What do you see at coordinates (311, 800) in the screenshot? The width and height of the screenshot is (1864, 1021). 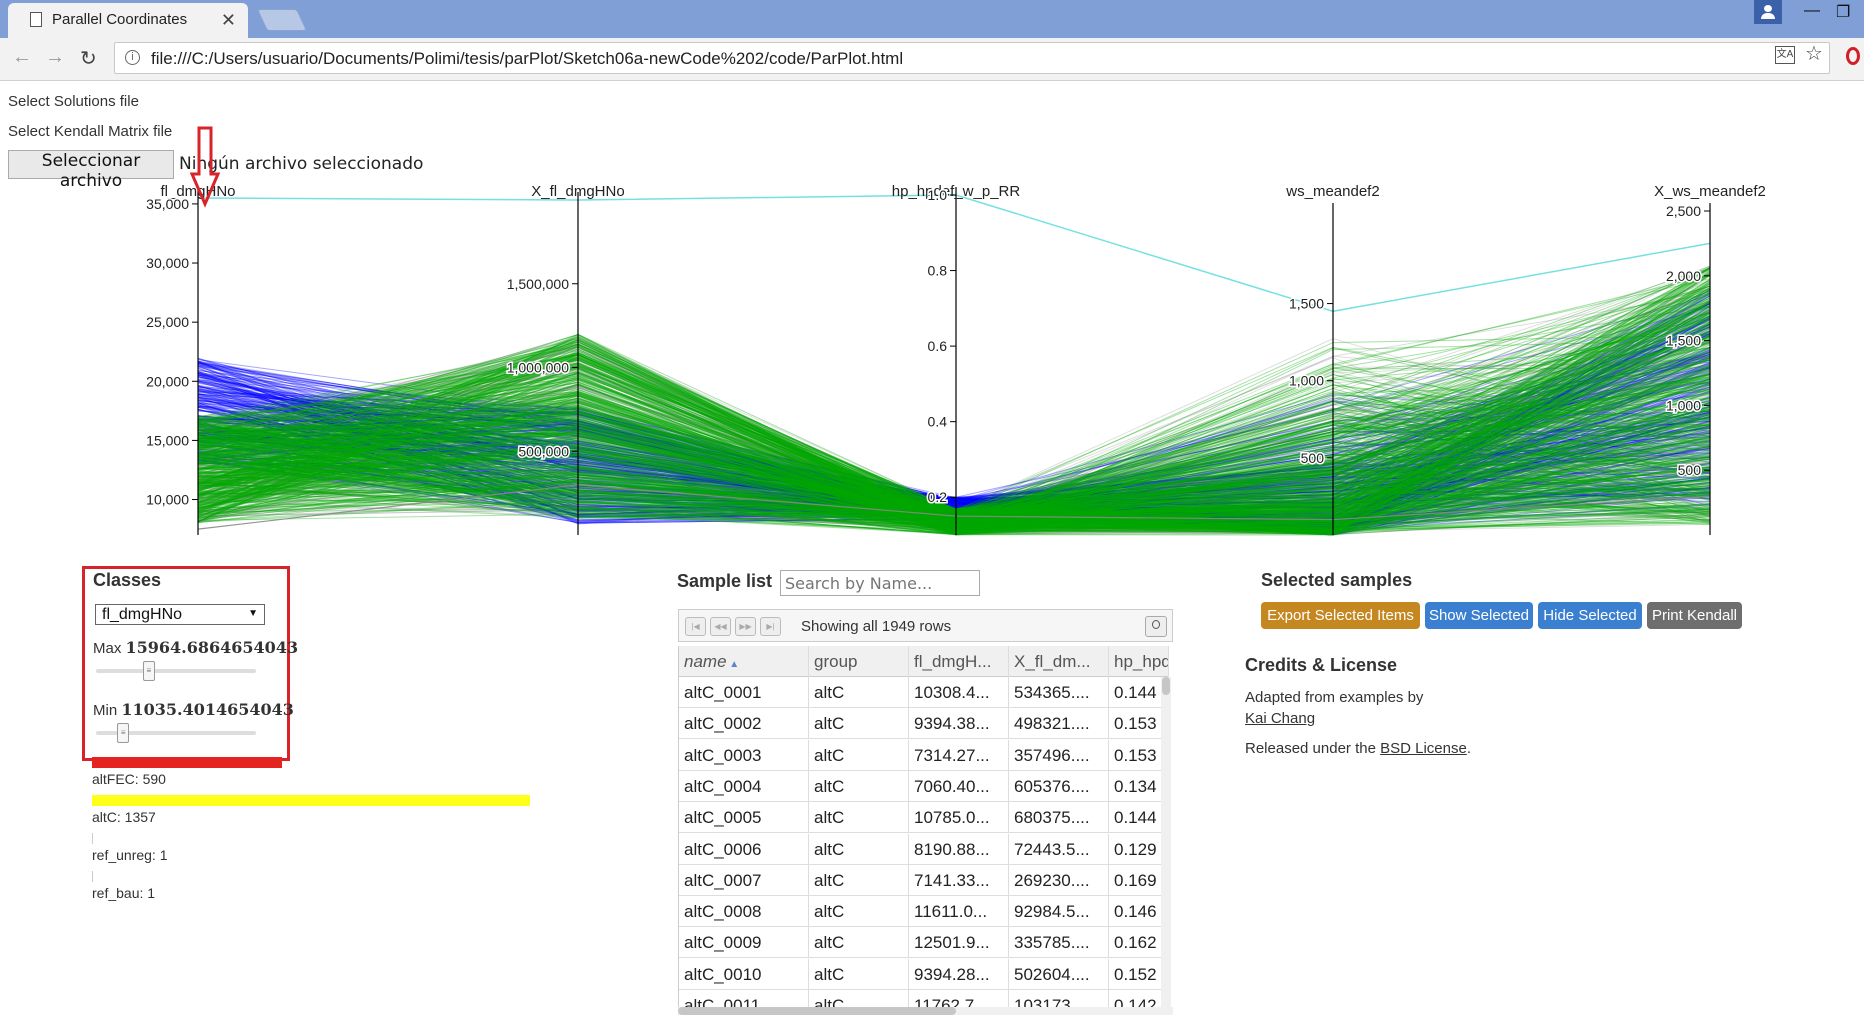 I see `class-bar-altC` at bounding box center [311, 800].